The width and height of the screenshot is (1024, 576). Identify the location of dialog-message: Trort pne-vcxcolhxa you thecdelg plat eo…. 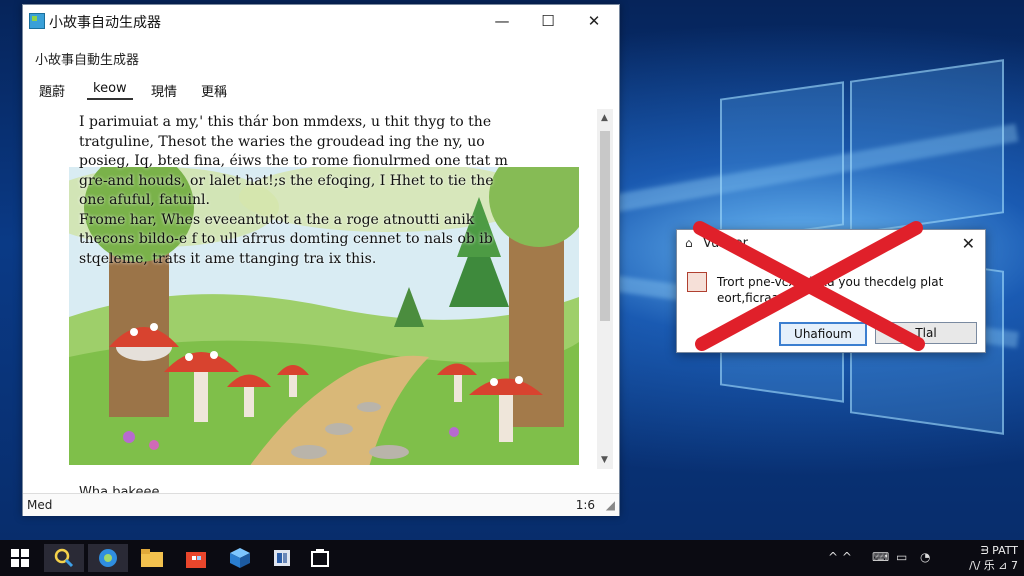
(830, 290).